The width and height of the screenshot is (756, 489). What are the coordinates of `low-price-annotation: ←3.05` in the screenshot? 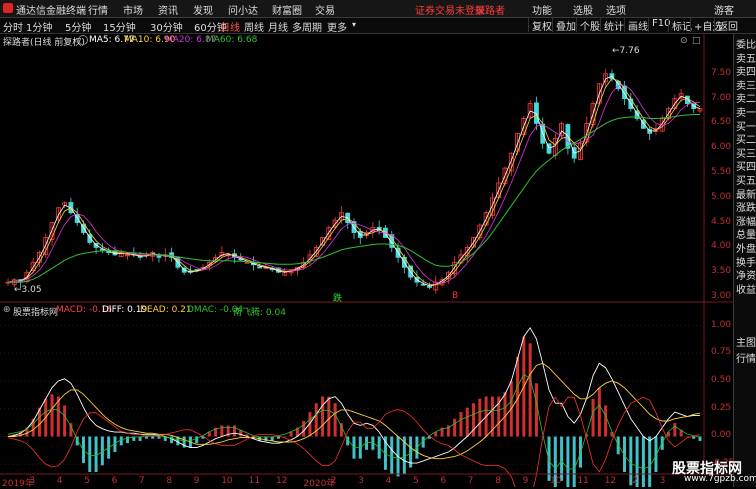 It's located at (28, 290).